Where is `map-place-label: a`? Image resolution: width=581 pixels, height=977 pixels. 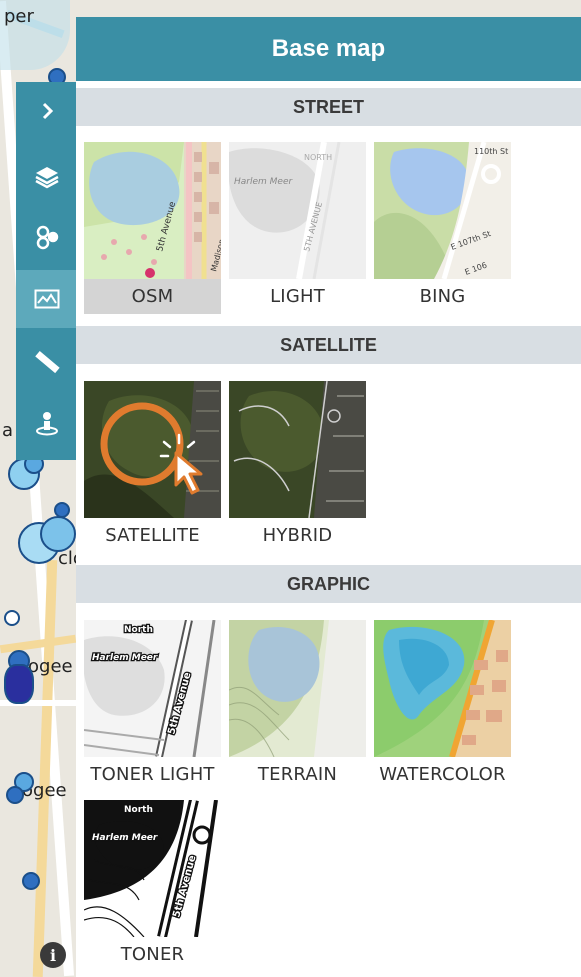 map-place-label: a is located at coordinates (8, 430).